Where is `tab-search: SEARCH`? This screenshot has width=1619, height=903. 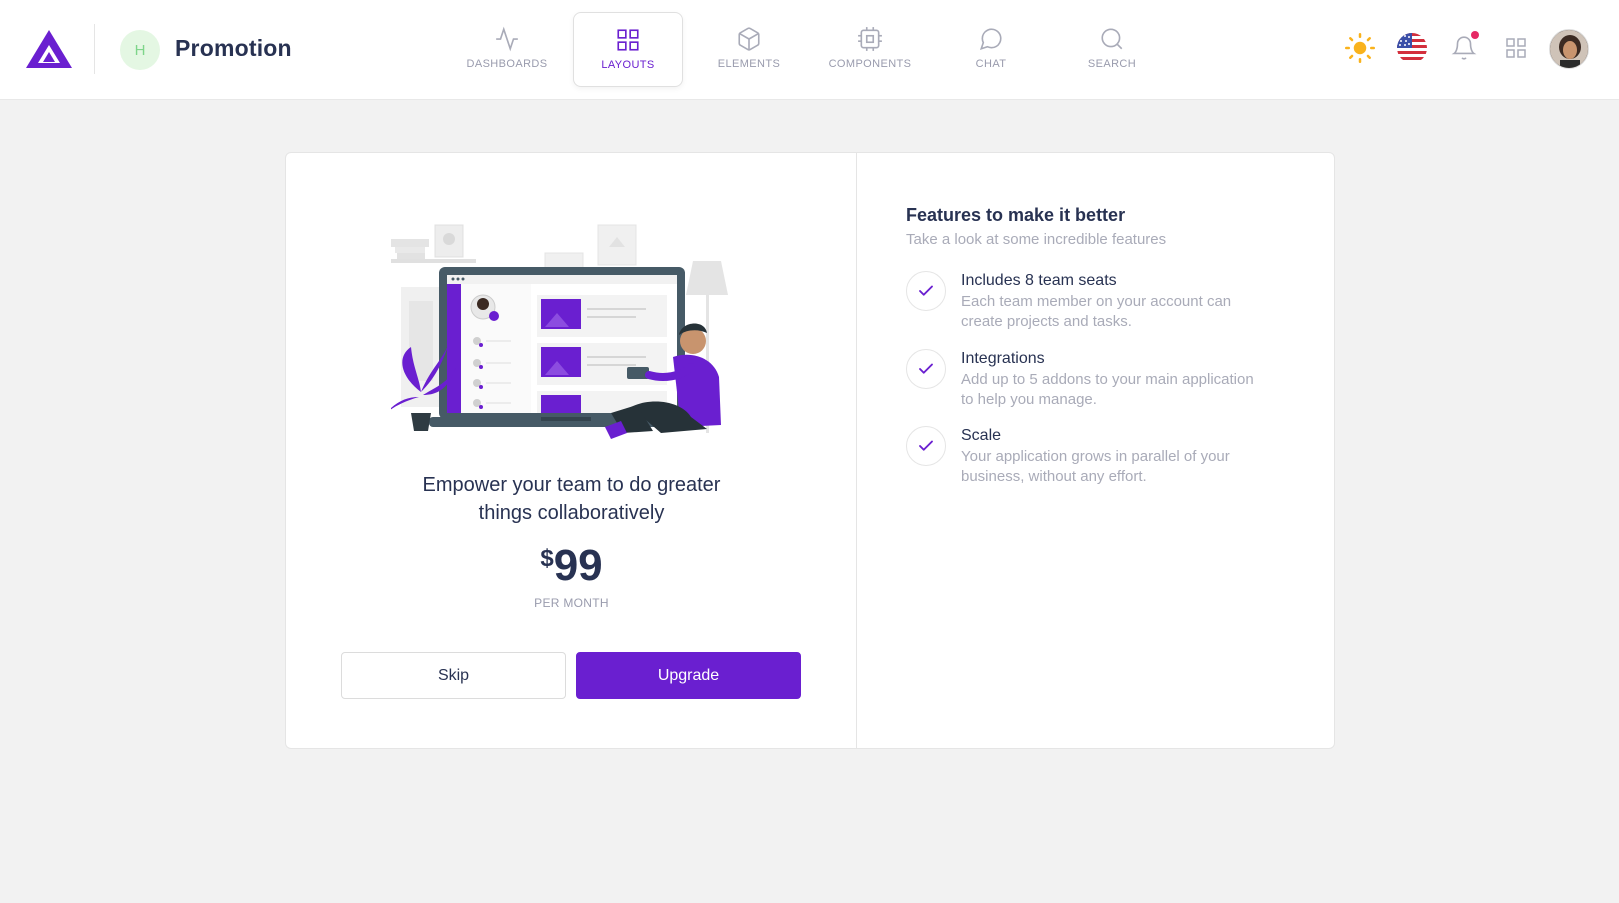 tab-search: SEARCH is located at coordinates (1112, 49).